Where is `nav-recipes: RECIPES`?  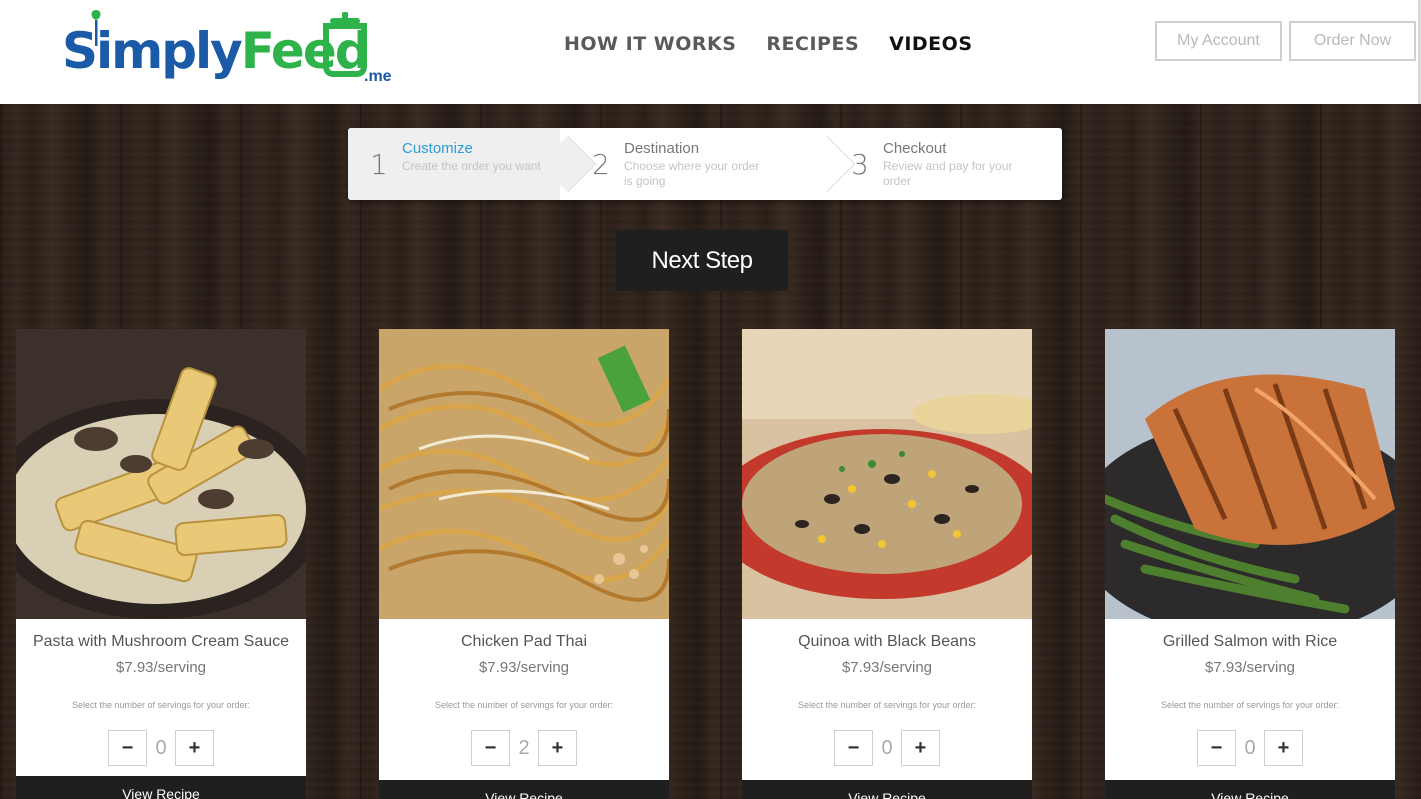 nav-recipes: RECIPES is located at coordinates (812, 44).